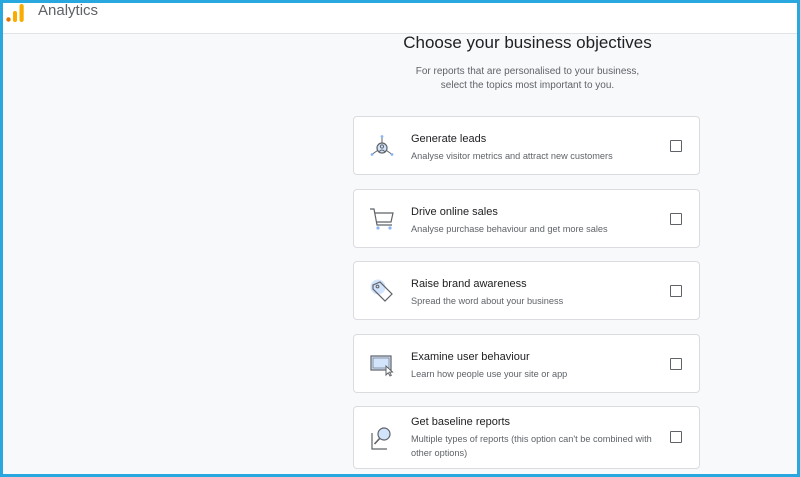  I want to click on option-title: Generate leads, so click(449, 139).